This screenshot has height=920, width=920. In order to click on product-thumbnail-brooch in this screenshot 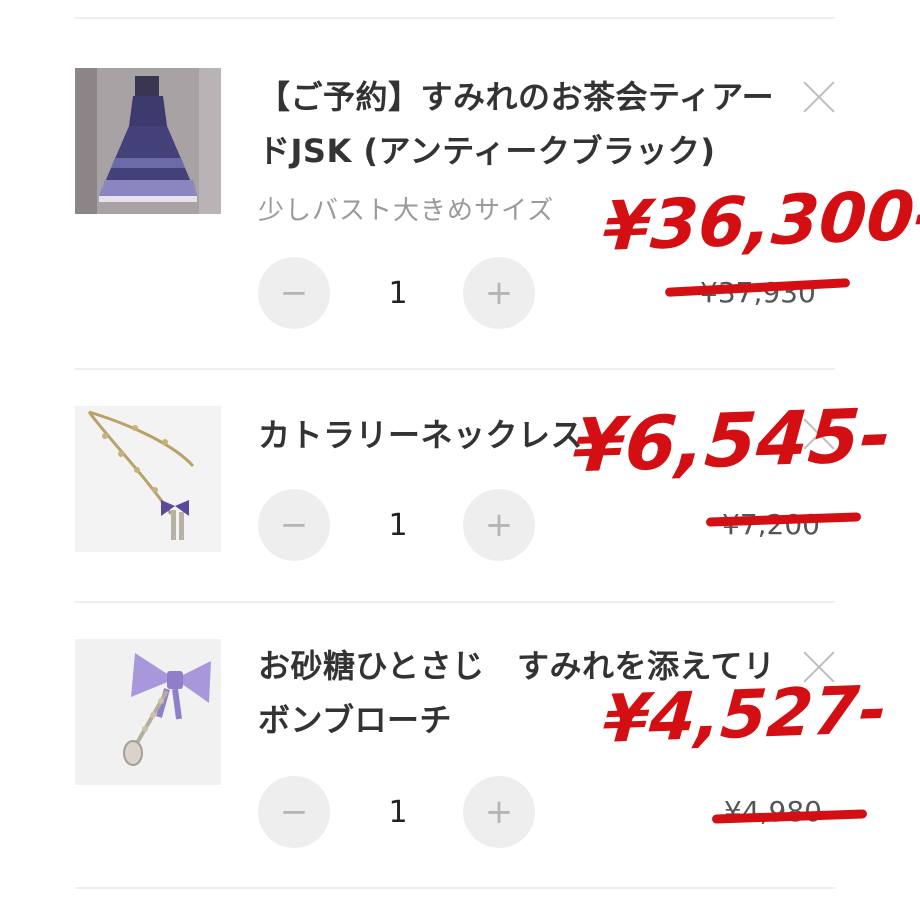, I will do `click(148, 712)`.